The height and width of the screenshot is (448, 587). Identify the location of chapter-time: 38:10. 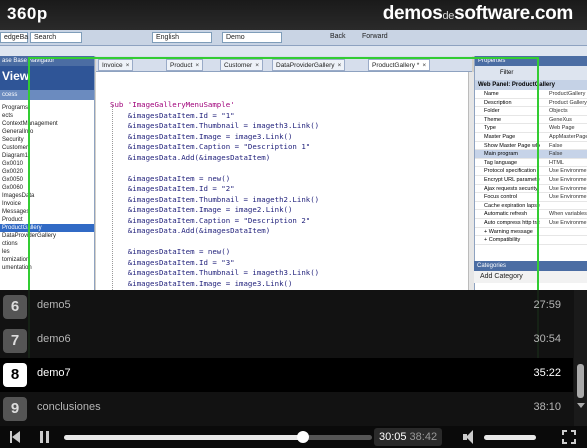
(547, 407).